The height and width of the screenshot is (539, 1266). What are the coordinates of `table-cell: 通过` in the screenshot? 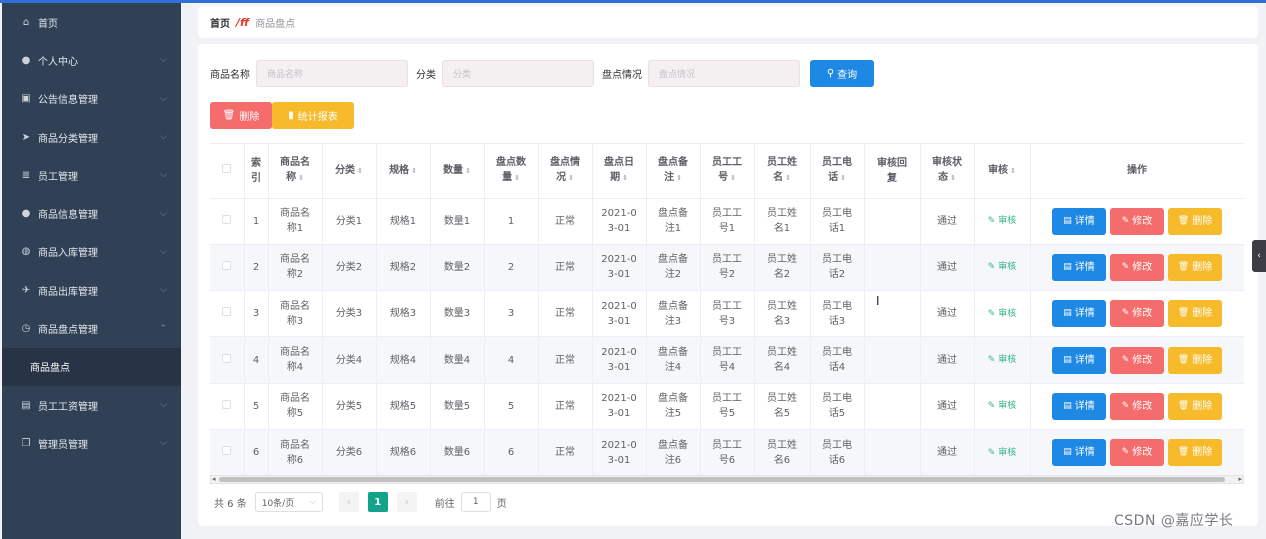 It's located at (947, 406).